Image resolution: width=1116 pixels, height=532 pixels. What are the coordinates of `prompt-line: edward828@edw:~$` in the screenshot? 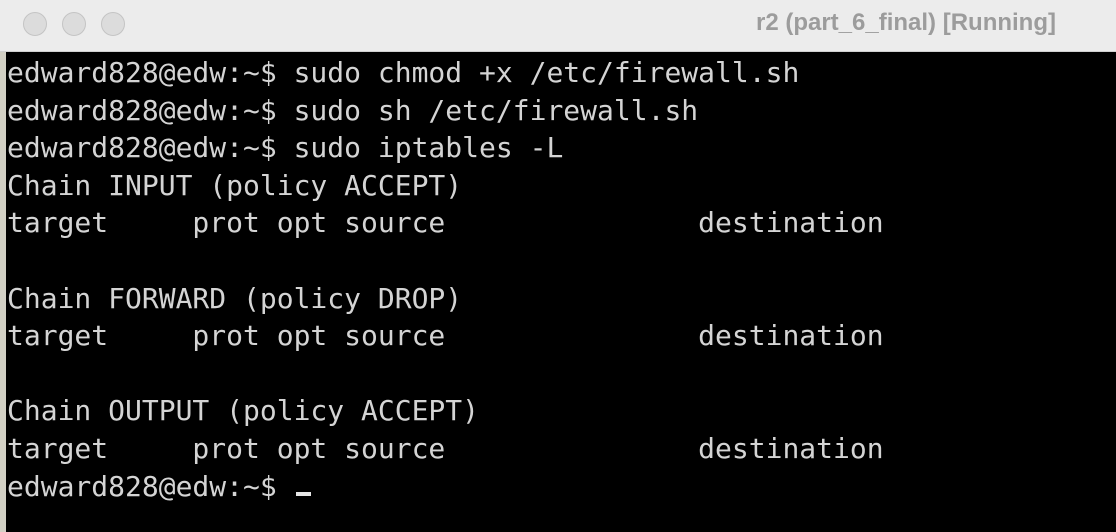 It's located at (561, 487).